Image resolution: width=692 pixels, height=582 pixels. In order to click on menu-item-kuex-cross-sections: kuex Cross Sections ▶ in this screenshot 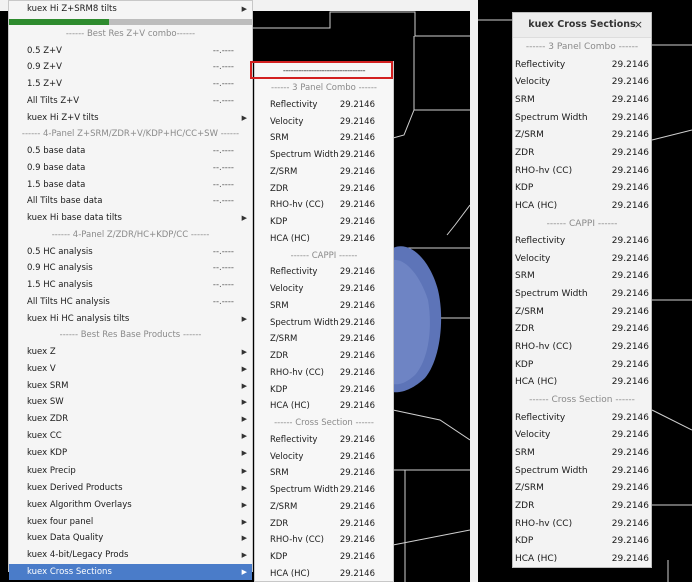, I will do `click(130, 571)`.